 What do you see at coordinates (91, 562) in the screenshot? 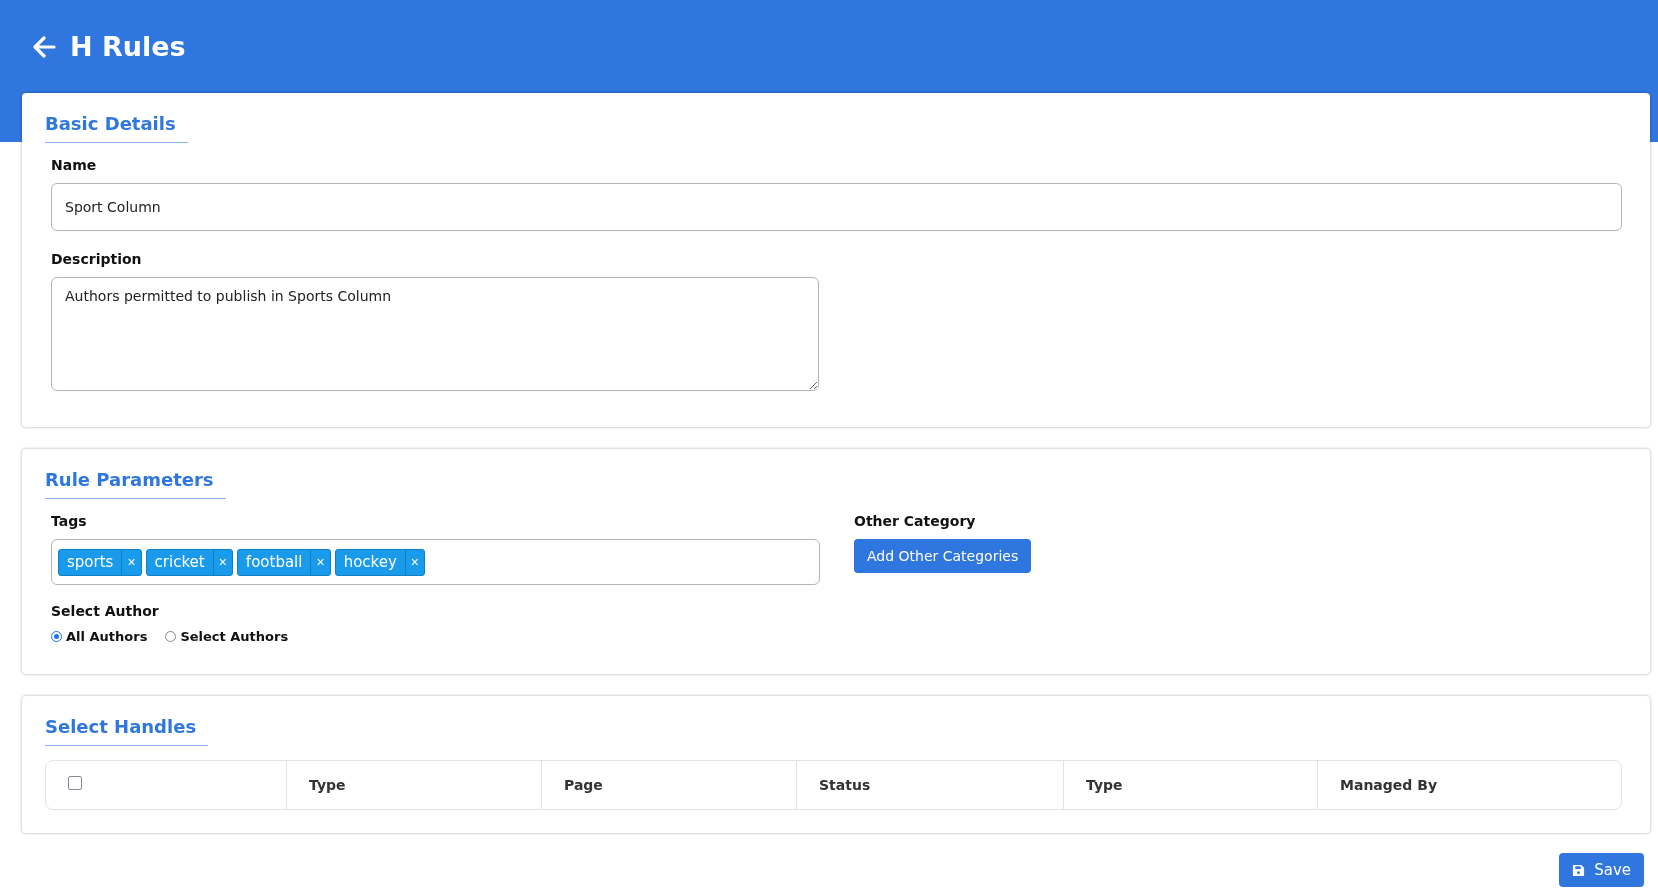
I see `tag-label: sports` at bounding box center [91, 562].